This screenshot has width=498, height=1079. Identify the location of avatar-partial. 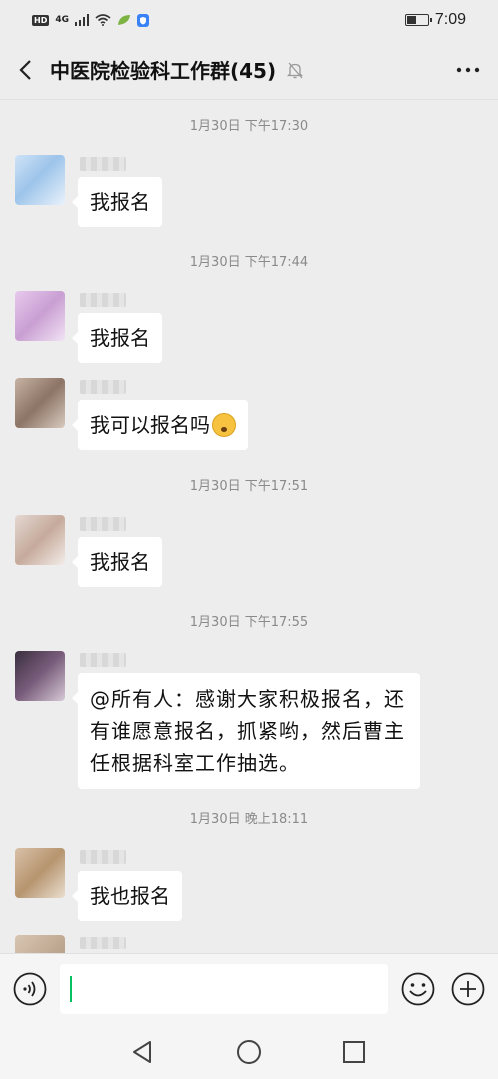
(40, 944).